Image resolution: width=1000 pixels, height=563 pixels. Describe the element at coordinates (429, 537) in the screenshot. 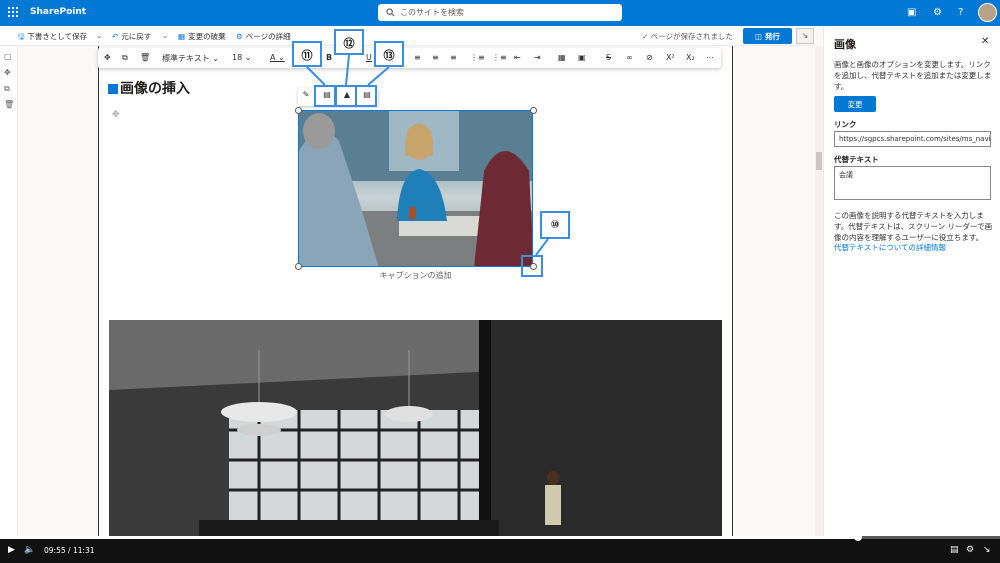

I see `progress-fill` at that location.